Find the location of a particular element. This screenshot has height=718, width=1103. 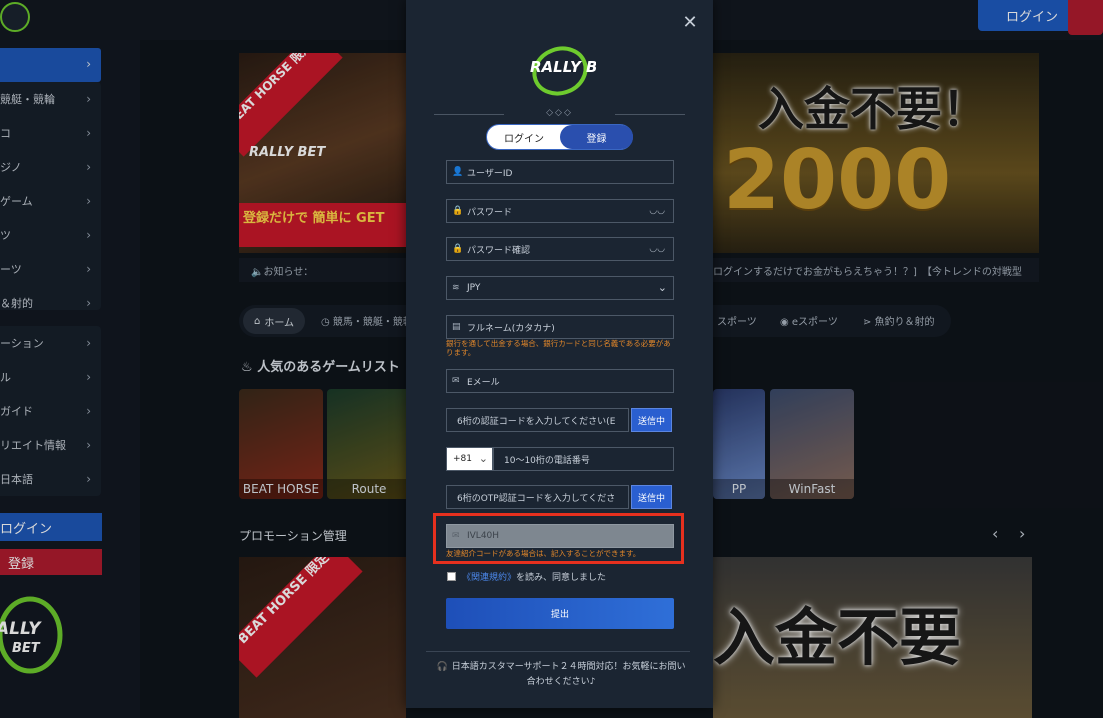

phone-field: 10～10桁の電話番号 is located at coordinates (583, 459).